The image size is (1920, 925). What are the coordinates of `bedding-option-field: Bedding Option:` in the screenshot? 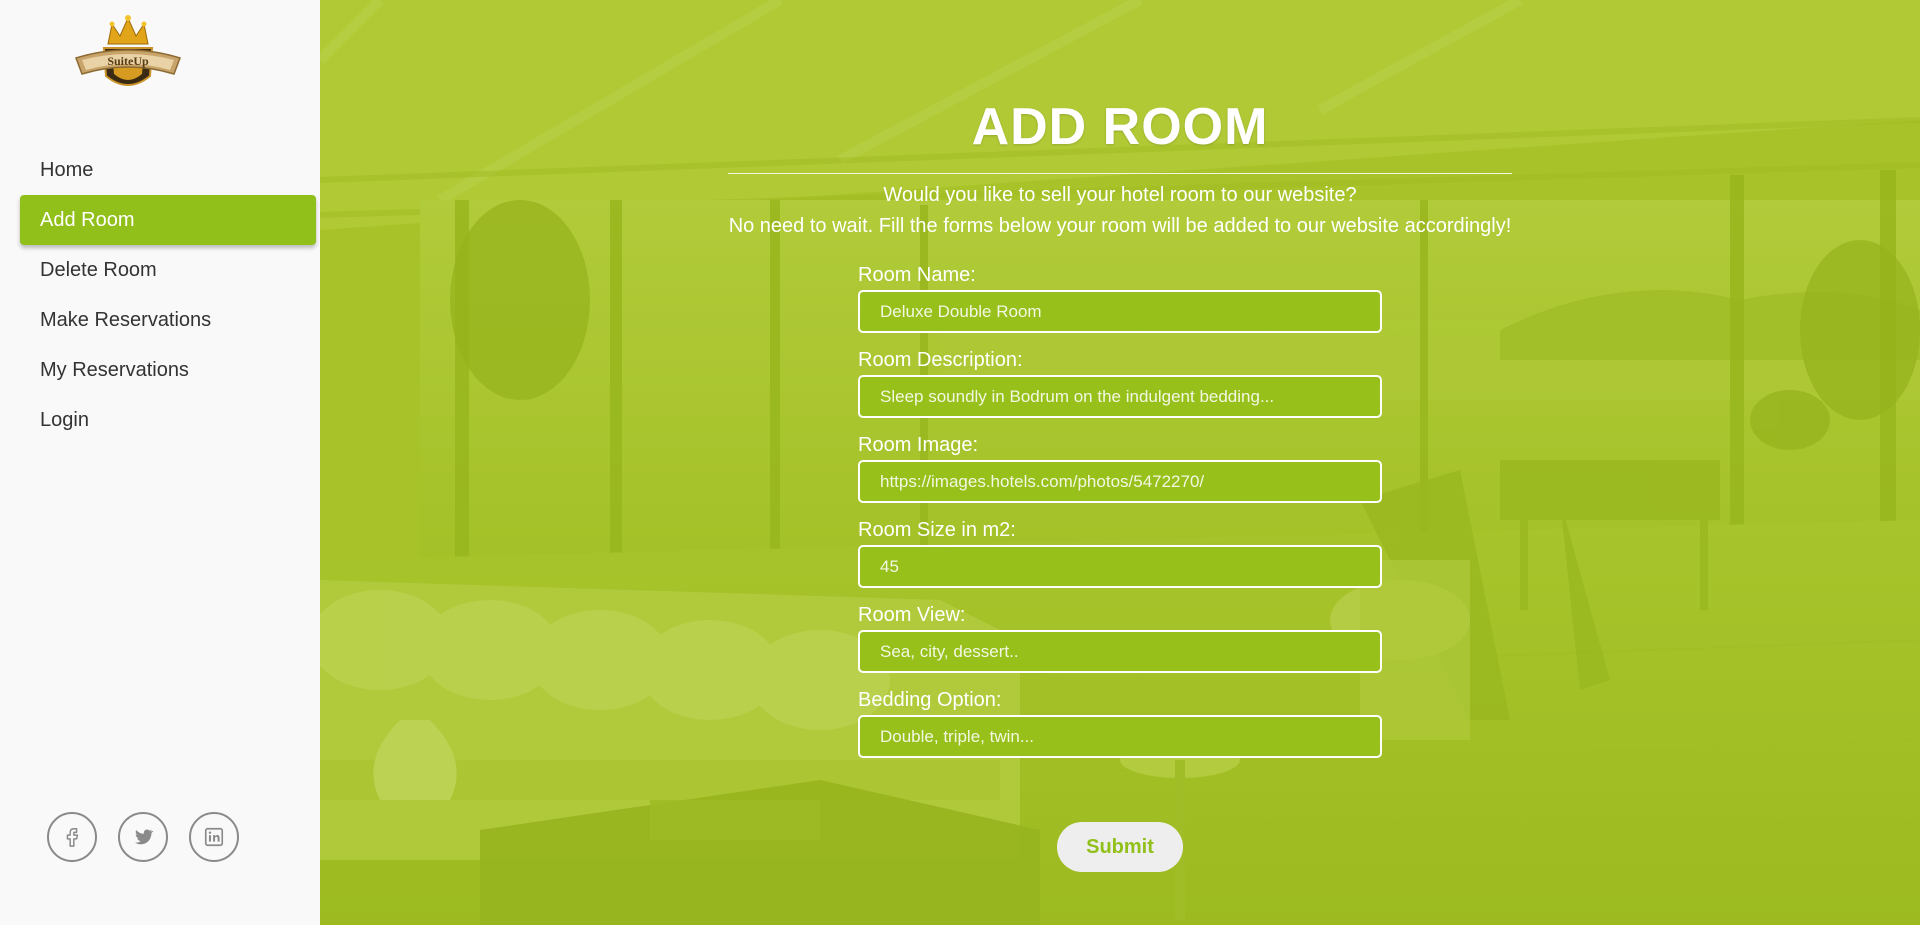 It's located at (1120, 723).